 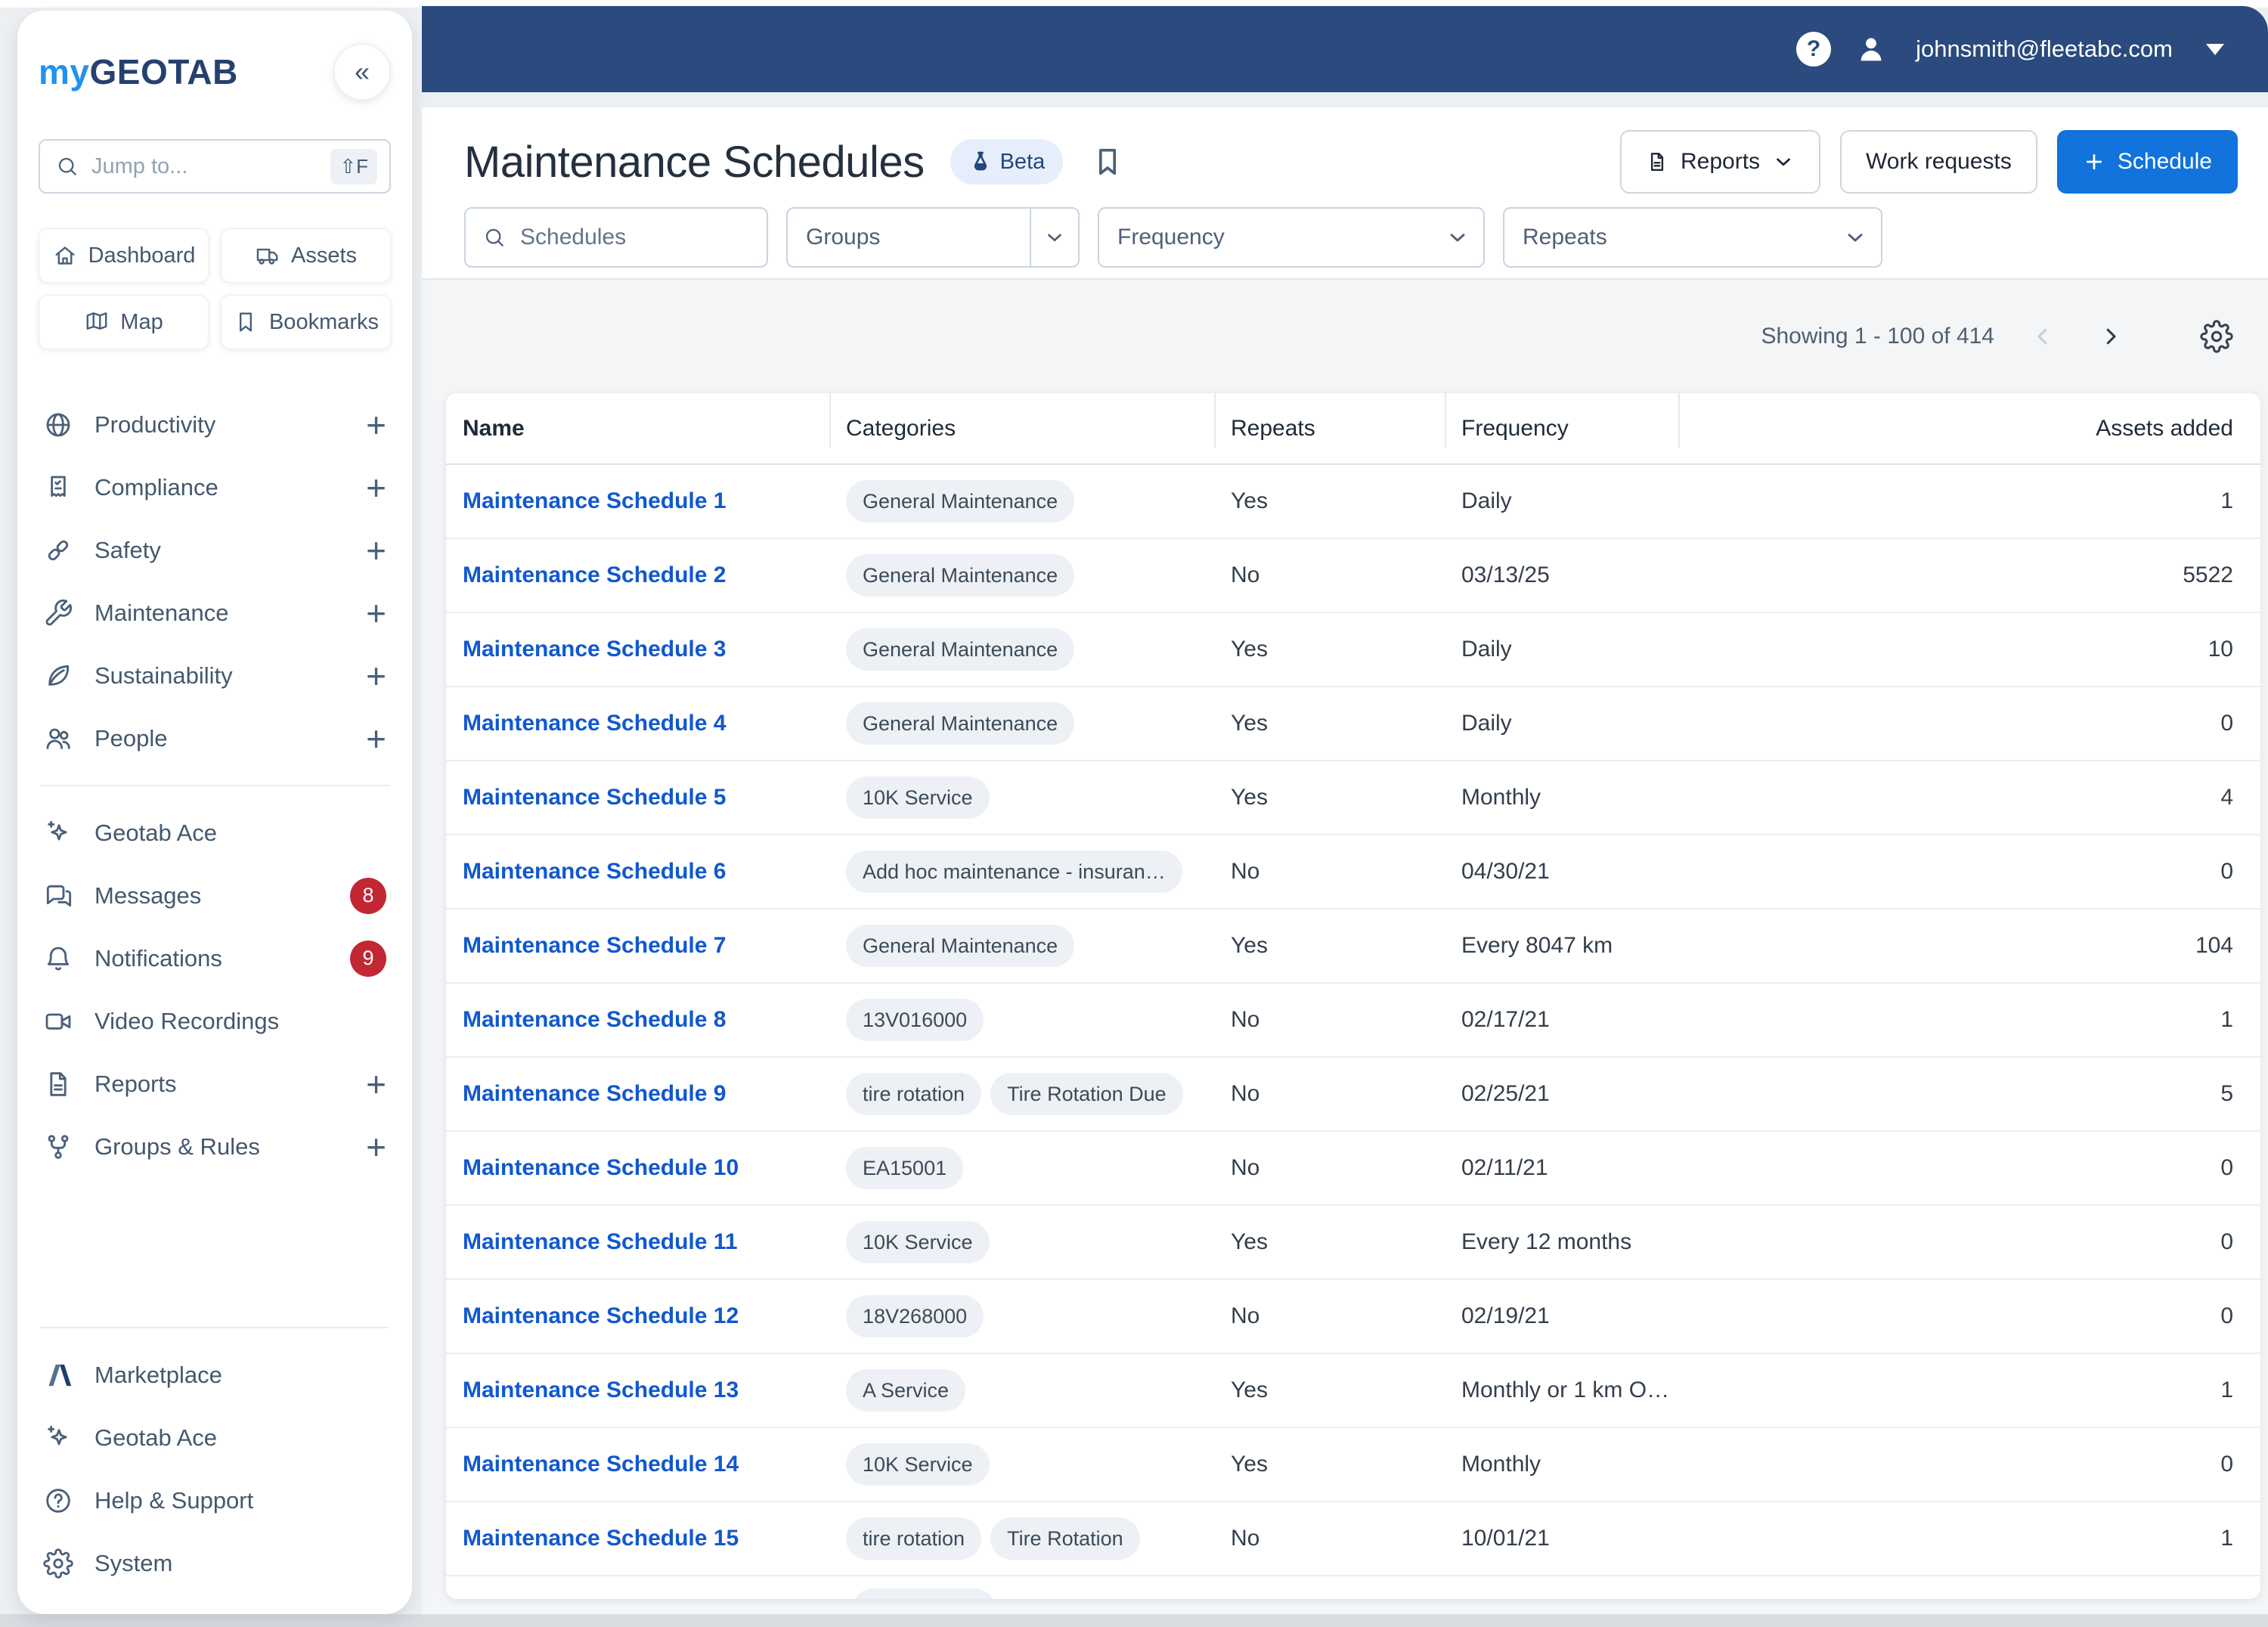 I want to click on schedule-link: Maintenance Schedule 13, so click(x=601, y=1390).